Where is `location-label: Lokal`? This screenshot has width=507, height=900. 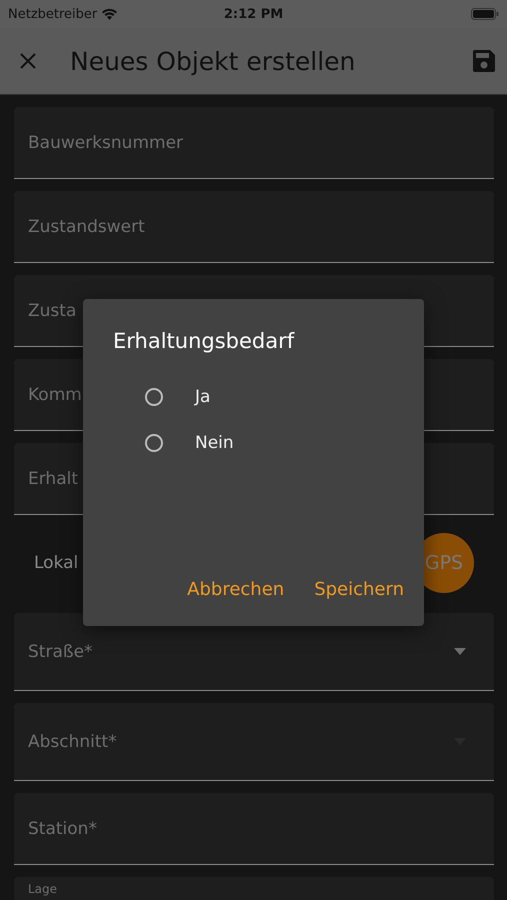 location-label: Lokal is located at coordinates (56, 563).